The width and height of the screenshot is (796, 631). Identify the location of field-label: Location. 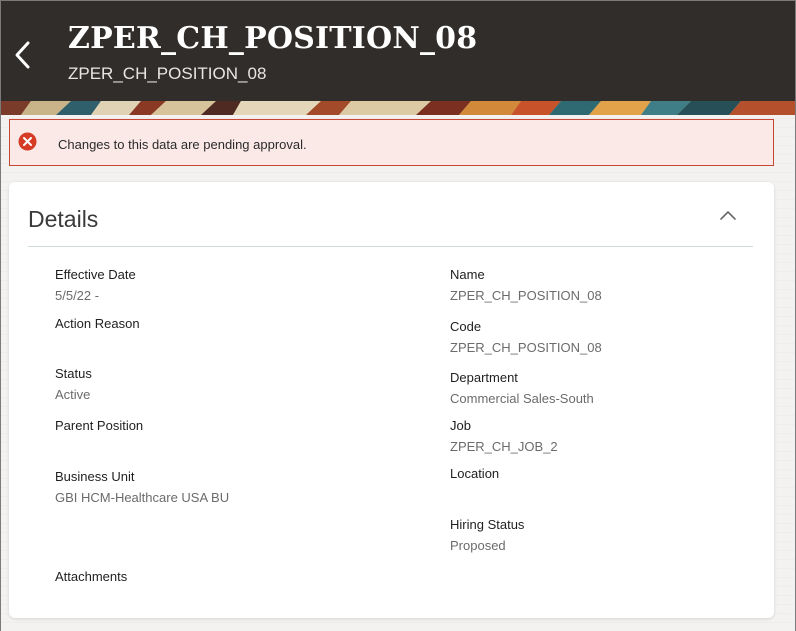
(475, 473).